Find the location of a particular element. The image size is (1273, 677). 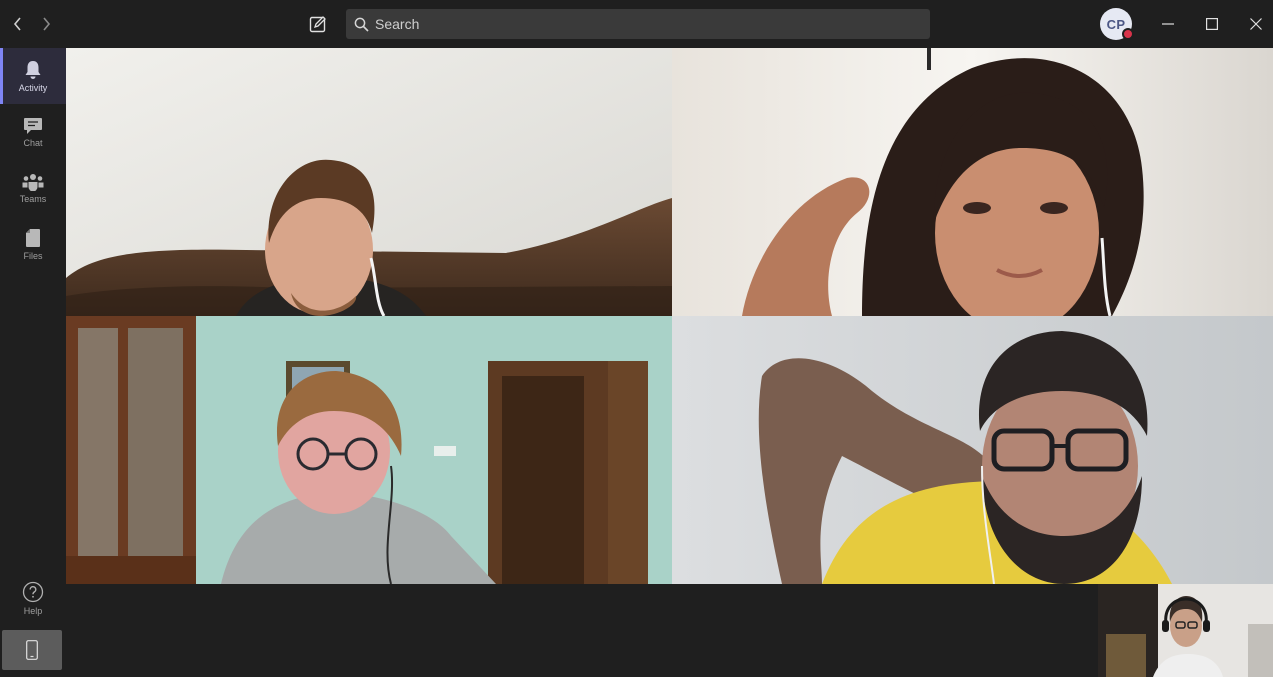

title-bar: CP is located at coordinates (636, 24).